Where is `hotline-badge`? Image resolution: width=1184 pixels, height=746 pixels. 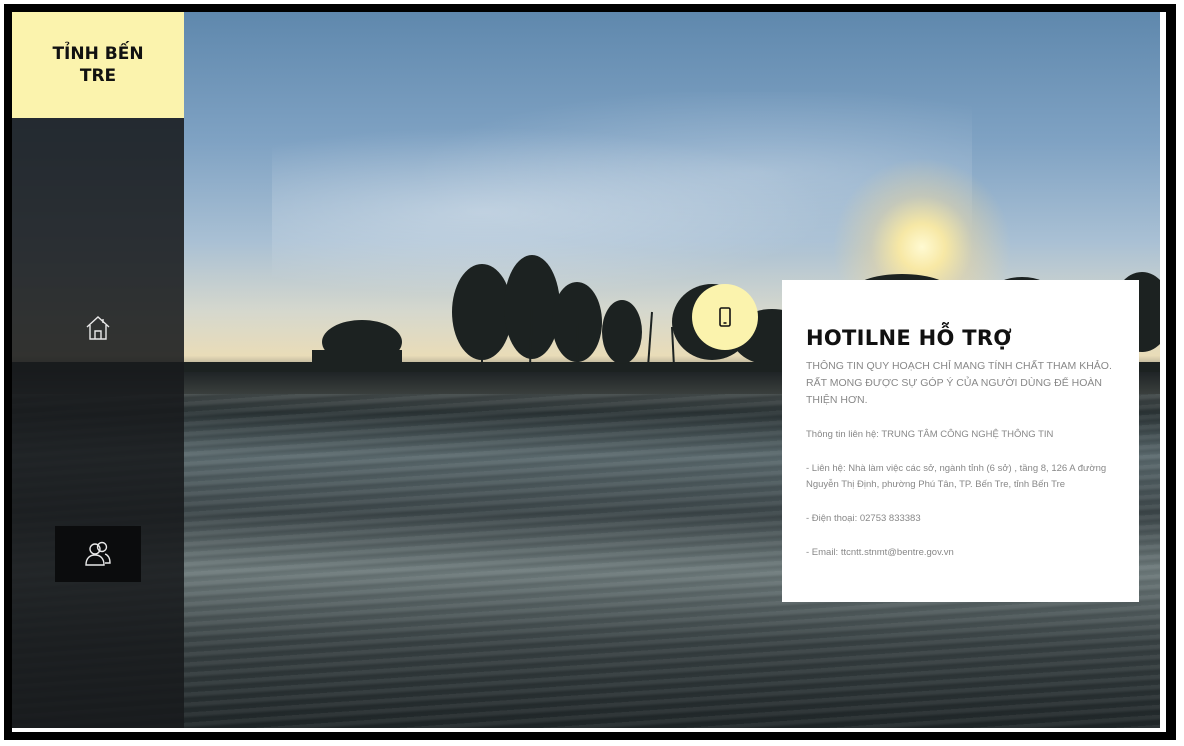 hotline-badge is located at coordinates (725, 317).